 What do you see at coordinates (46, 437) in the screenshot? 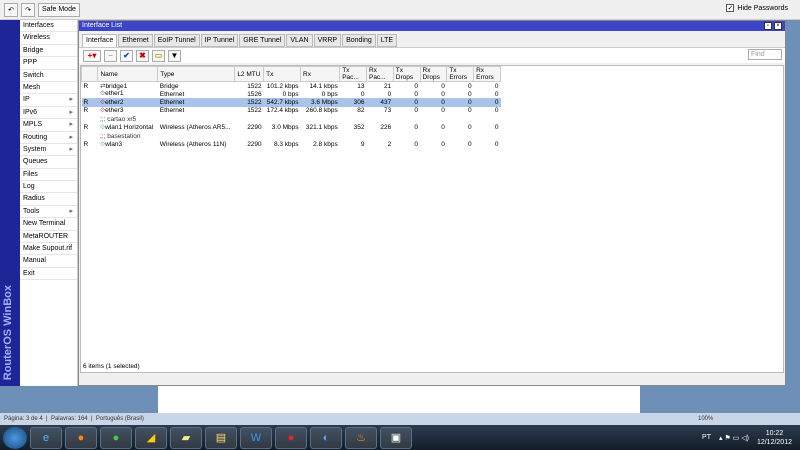
I see `ie-icon: e` at bounding box center [46, 437].